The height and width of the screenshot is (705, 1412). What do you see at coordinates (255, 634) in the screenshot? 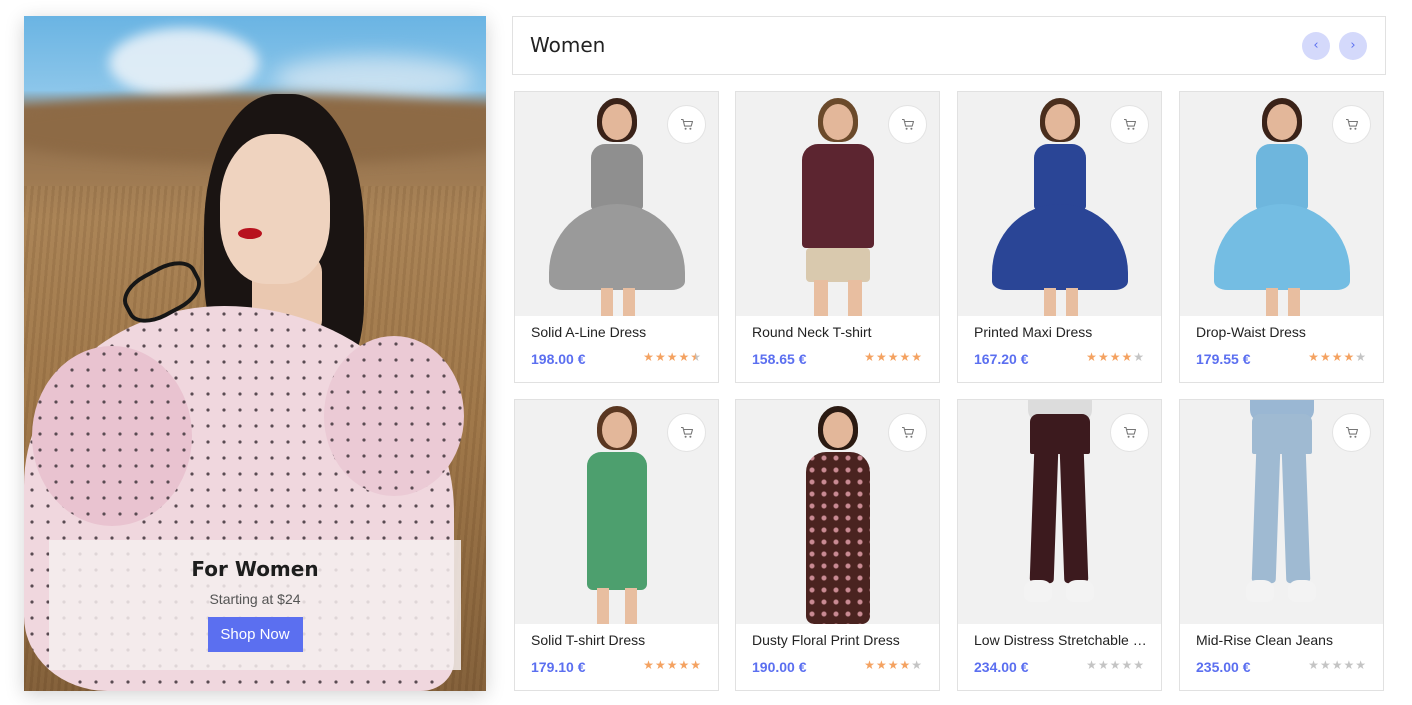
I see `shop-now-button: Shop Now` at bounding box center [255, 634].